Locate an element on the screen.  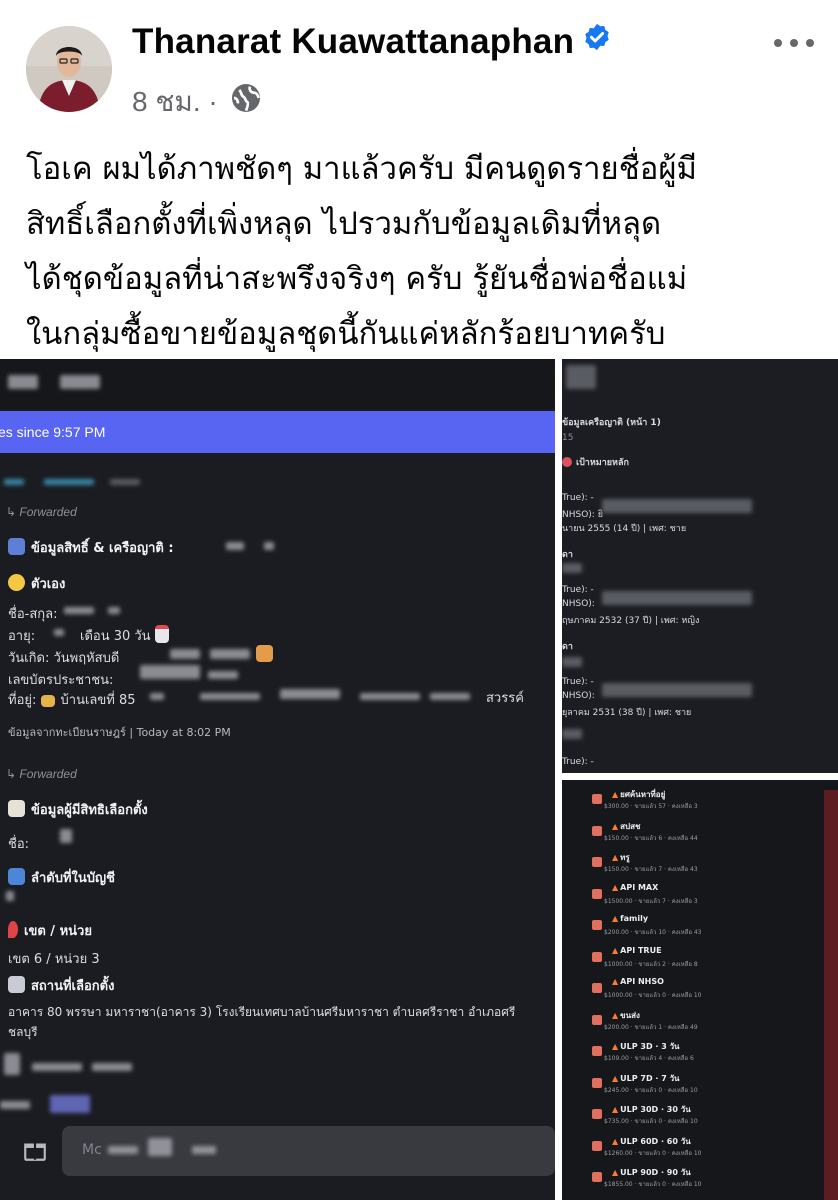
input-placeholder: Mc is located at coordinates (92, 1150).